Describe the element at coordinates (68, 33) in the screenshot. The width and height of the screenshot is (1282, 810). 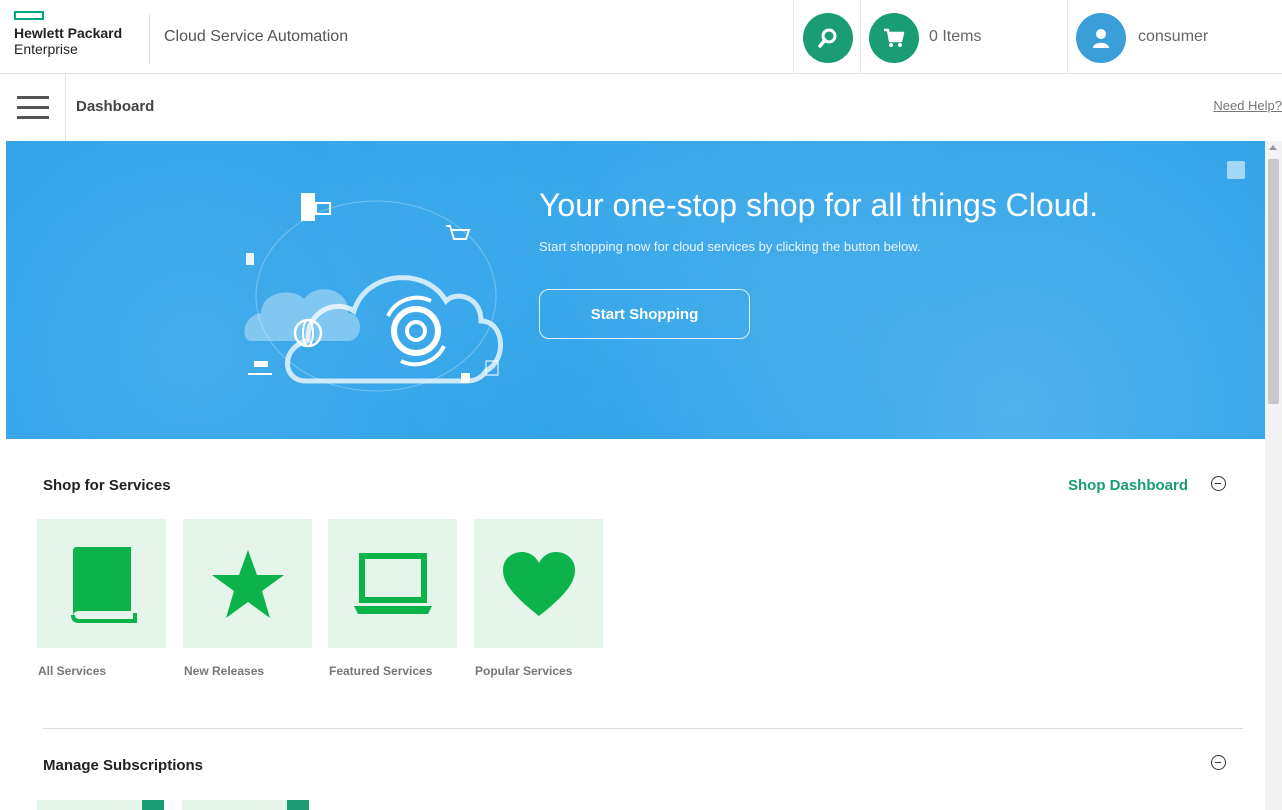
I see `brand-line1: Hewlett Packard` at that location.